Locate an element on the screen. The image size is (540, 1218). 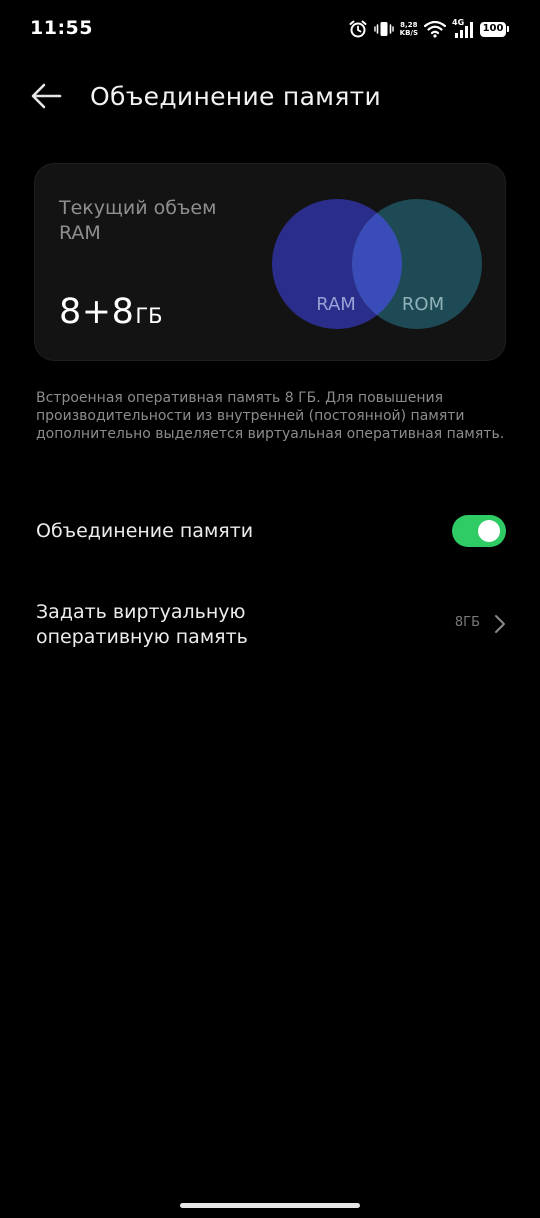
ram-card-label: Текущий объем RAM is located at coordinates (138, 220).